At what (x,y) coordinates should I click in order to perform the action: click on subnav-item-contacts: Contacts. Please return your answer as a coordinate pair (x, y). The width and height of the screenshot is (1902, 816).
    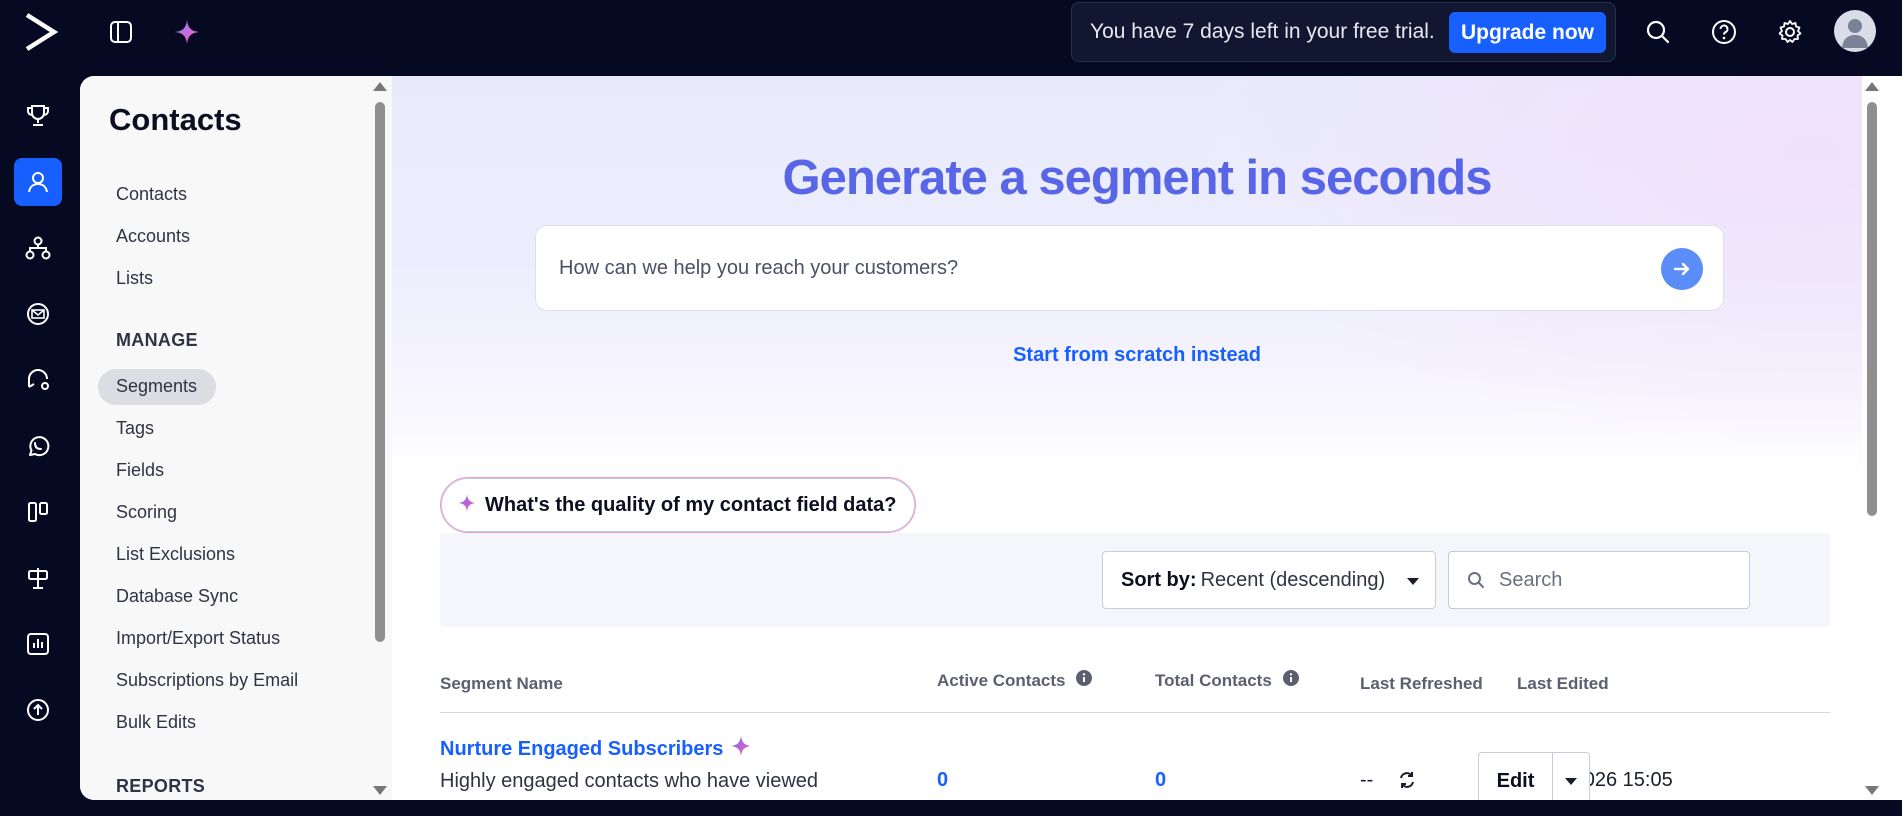
    Looking at the image, I should click on (151, 194).